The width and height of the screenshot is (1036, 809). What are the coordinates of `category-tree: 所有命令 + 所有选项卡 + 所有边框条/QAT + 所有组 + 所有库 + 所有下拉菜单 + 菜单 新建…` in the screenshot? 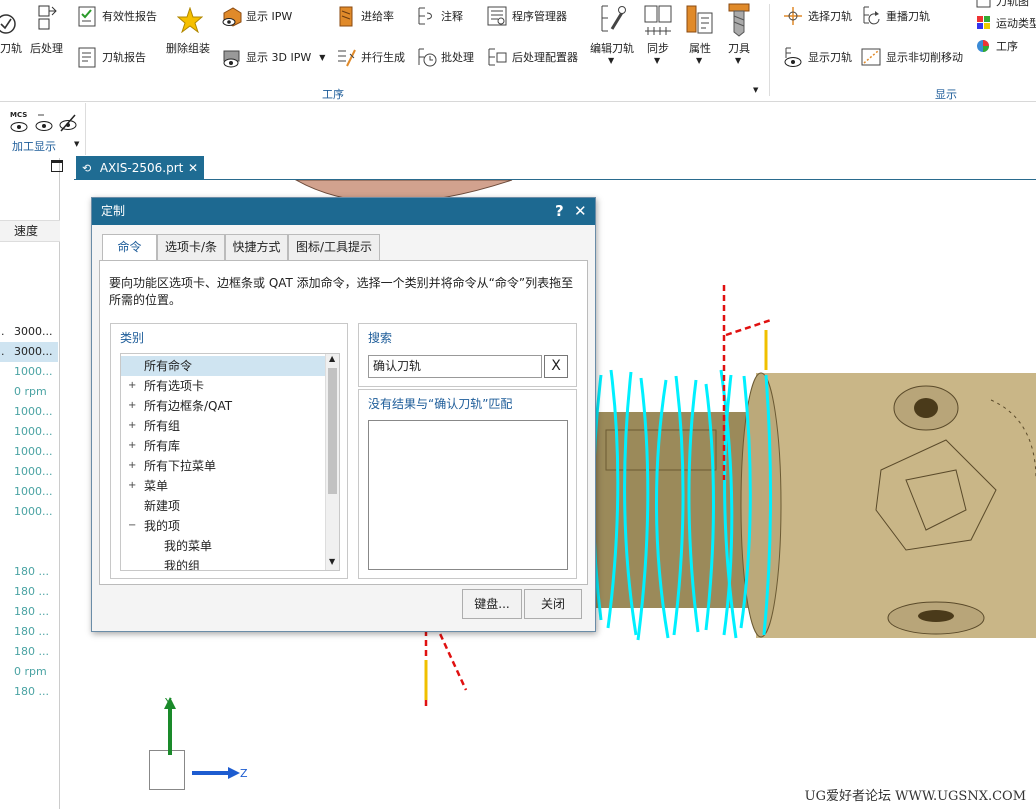 It's located at (230, 462).